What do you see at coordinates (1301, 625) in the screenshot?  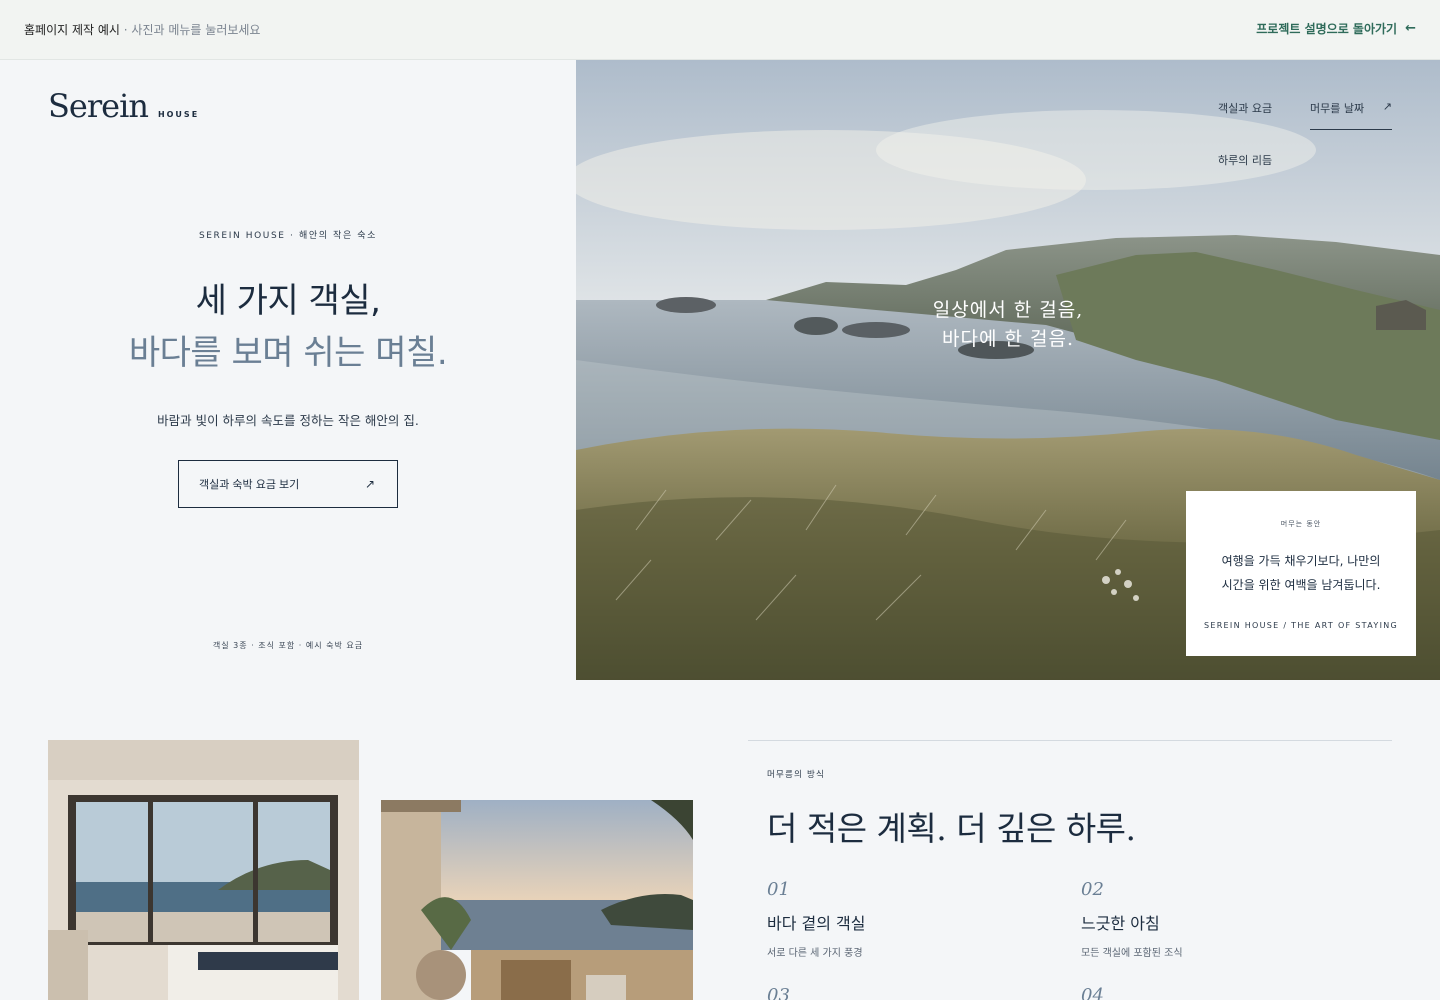 I see `card-signature: SEREIN HOUSE / THE ART OF STAYING` at bounding box center [1301, 625].